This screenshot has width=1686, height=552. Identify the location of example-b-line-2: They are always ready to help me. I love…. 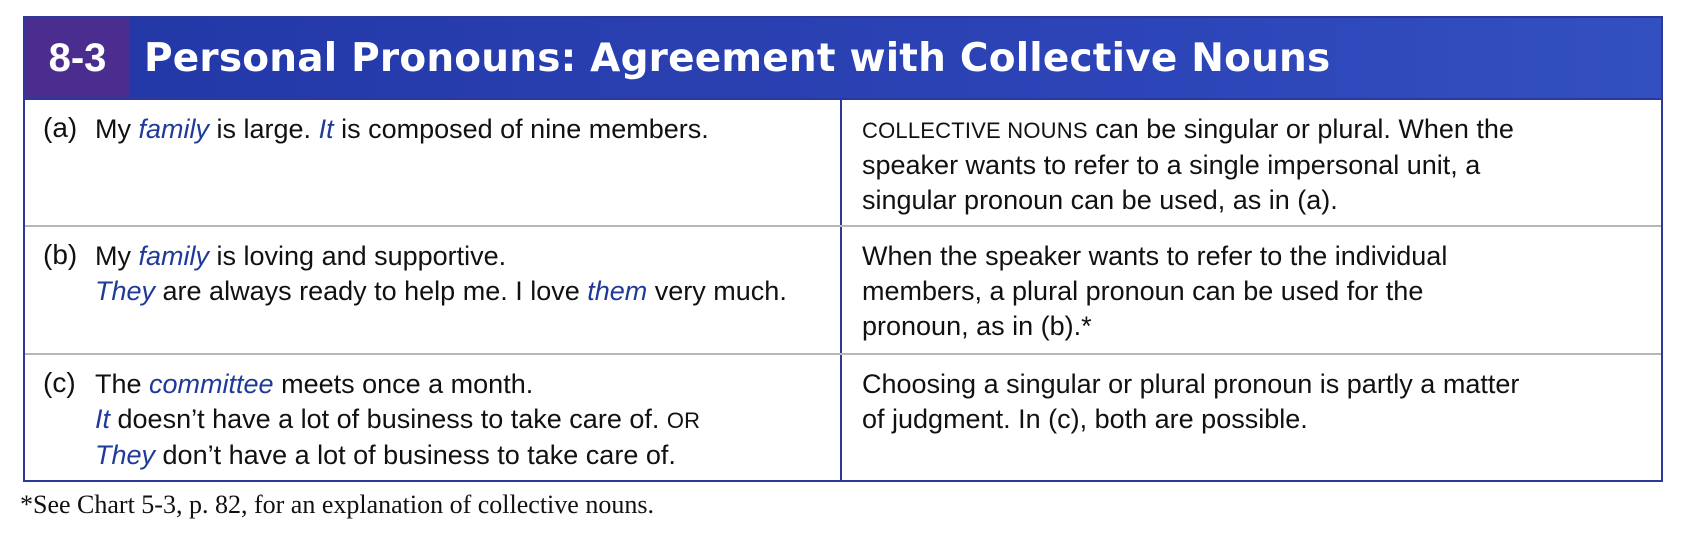
(467, 291).